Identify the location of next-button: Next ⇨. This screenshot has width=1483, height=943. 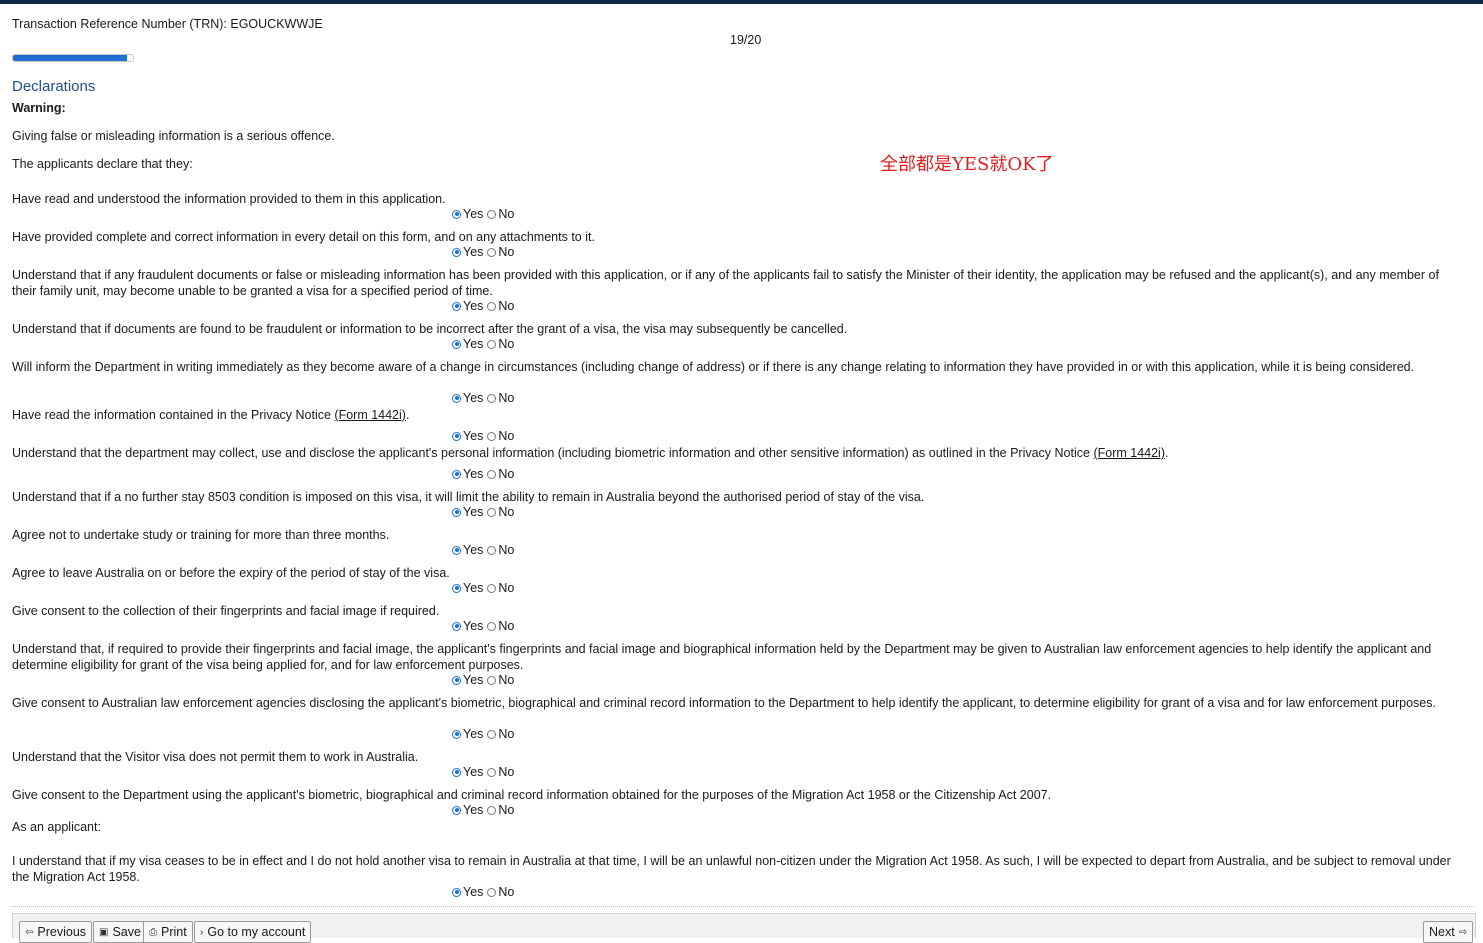
(1448, 932).